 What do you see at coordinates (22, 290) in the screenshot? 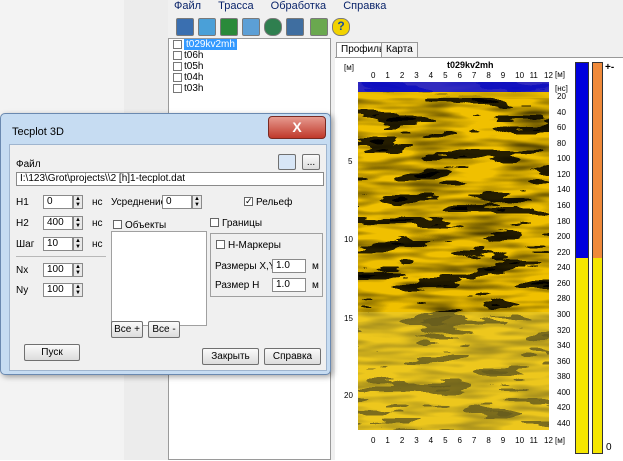
I see `ny-label: Ny` at bounding box center [22, 290].